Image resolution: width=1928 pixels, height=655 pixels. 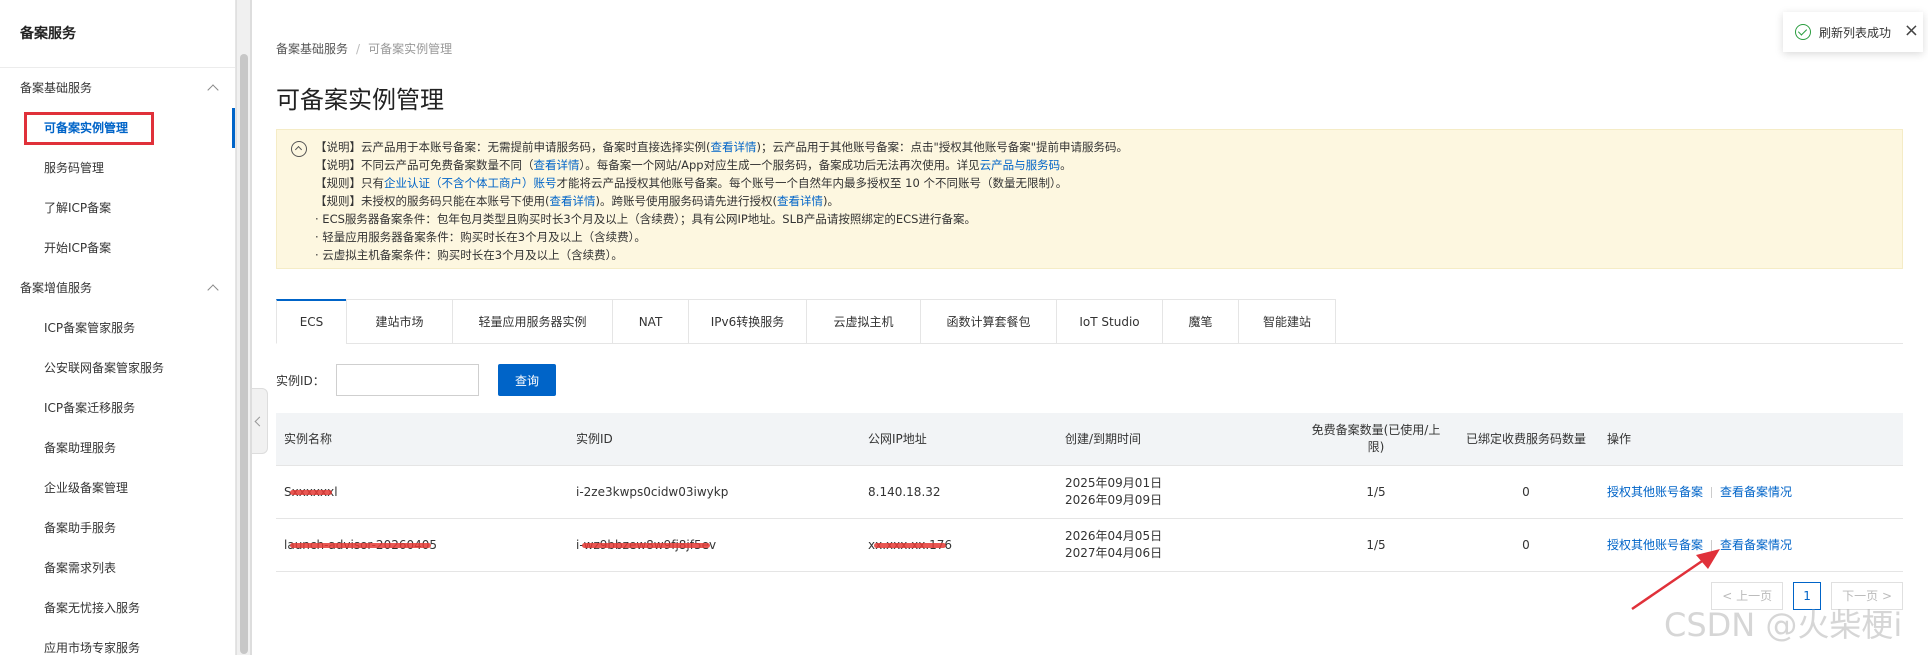 What do you see at coordinates (92, 608) in the screenshot?
I see `sidebar-item-label: 备案无忧接入服务` at bounding box center [92, 608].